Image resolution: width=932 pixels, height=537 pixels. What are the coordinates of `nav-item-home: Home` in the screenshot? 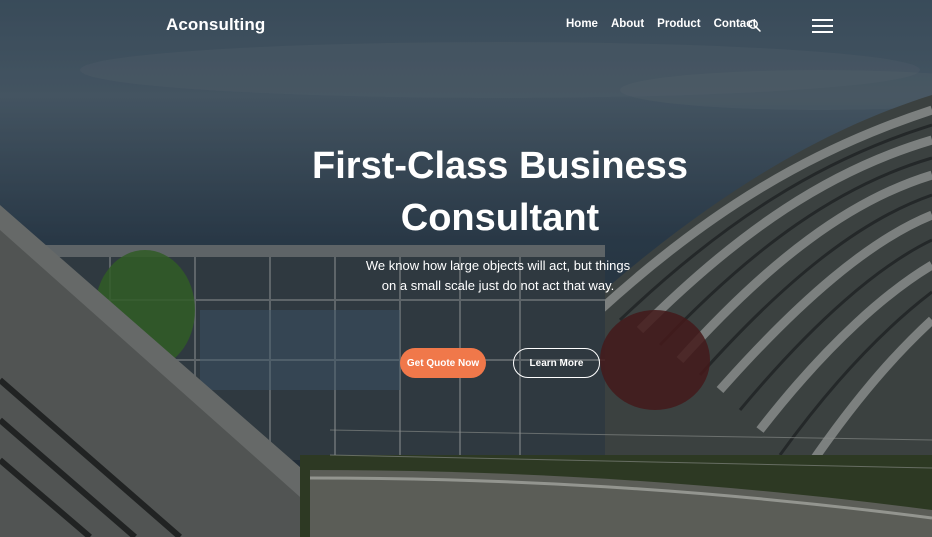 It's located at (582, 24).